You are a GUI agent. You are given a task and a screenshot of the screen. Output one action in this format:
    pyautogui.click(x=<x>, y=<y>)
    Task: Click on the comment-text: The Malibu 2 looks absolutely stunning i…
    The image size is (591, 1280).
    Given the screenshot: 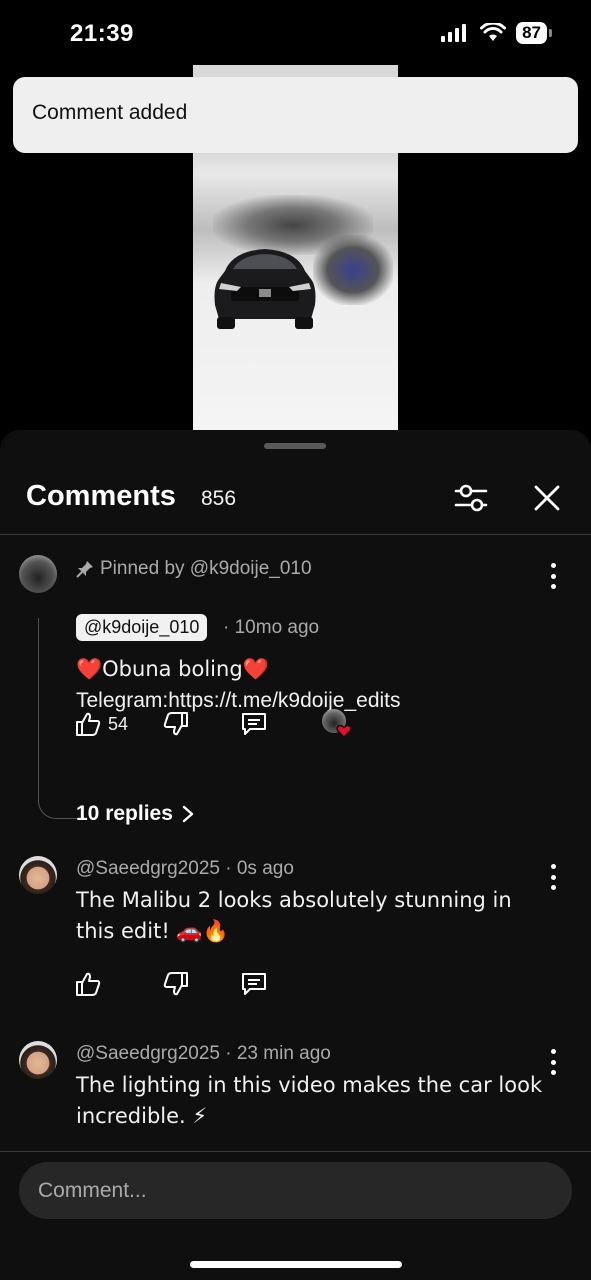 What is the action you would take?
    pyautogui.click(x=294, y=915)
    